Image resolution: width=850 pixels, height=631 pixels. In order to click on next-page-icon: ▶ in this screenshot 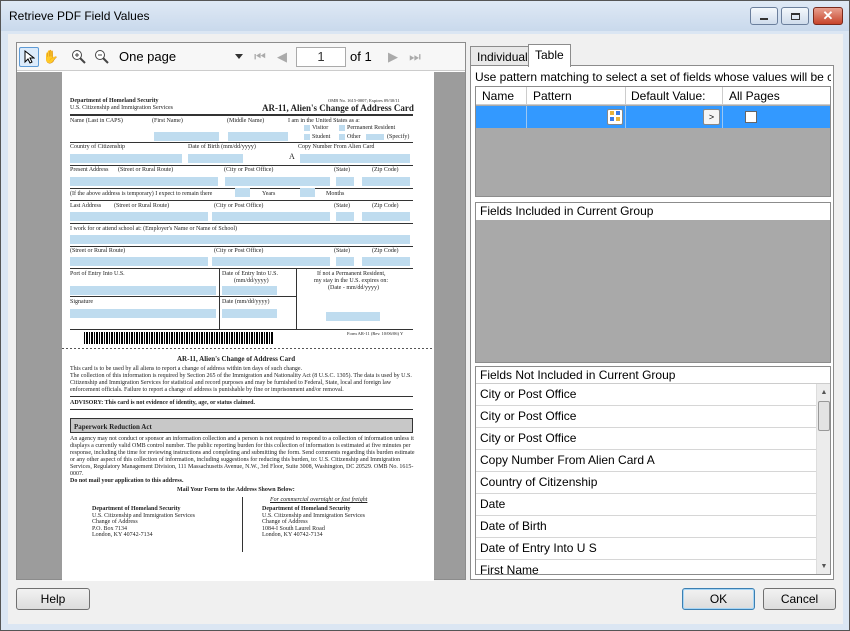, I will do `click(393, 57)`.